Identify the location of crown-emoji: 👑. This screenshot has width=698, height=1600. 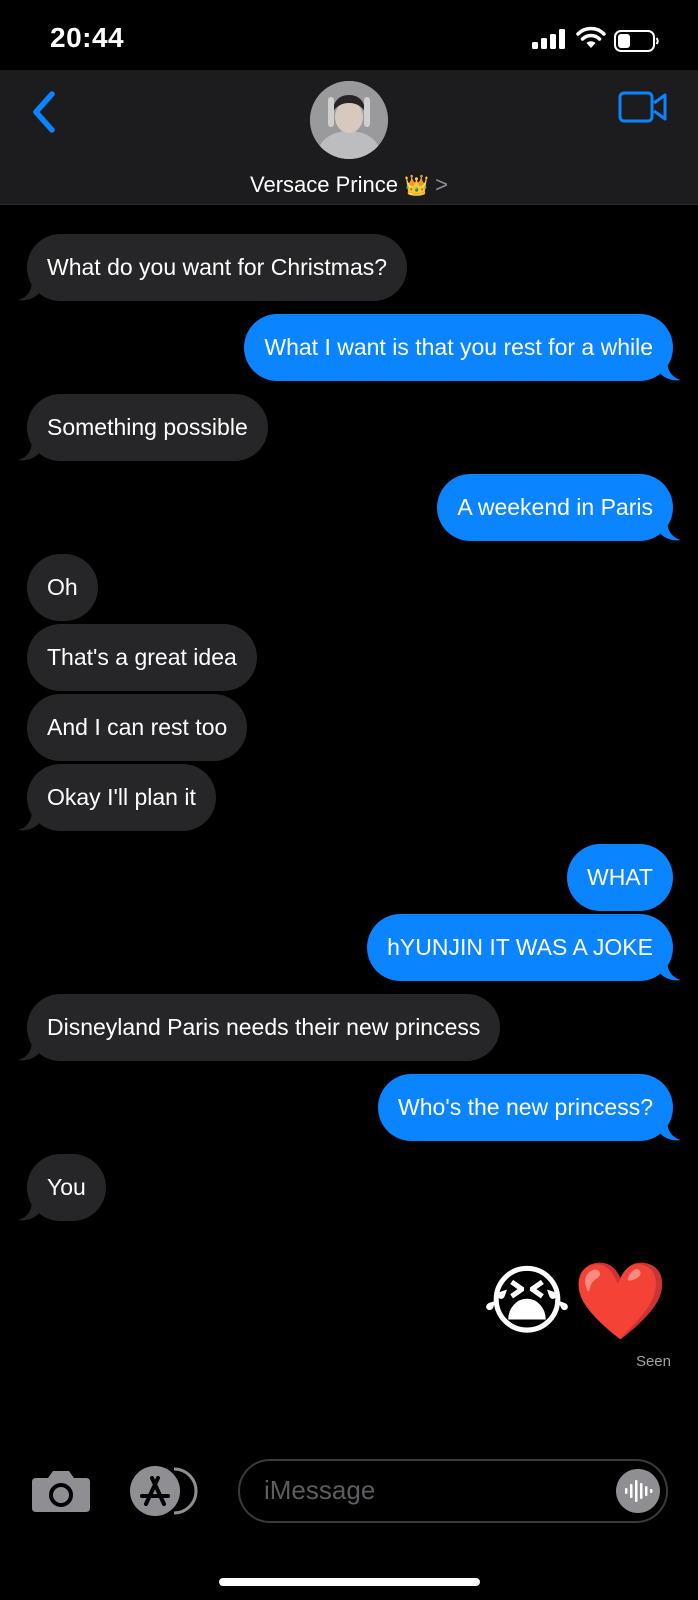
(416, 186).